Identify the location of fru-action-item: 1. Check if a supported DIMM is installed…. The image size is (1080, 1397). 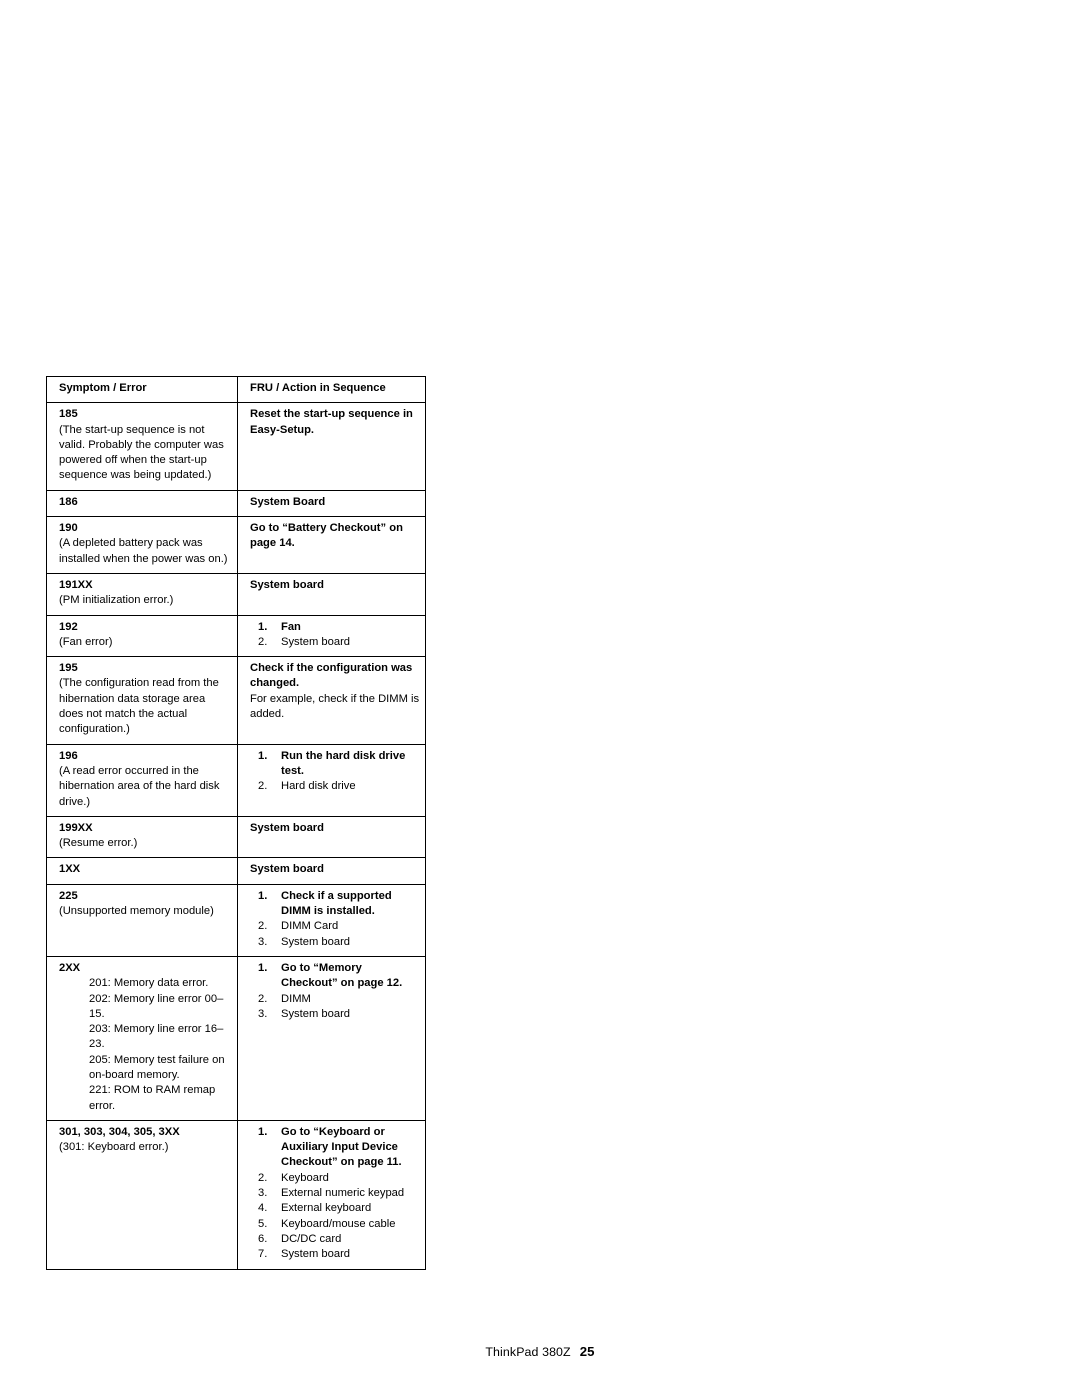
(335, 904).